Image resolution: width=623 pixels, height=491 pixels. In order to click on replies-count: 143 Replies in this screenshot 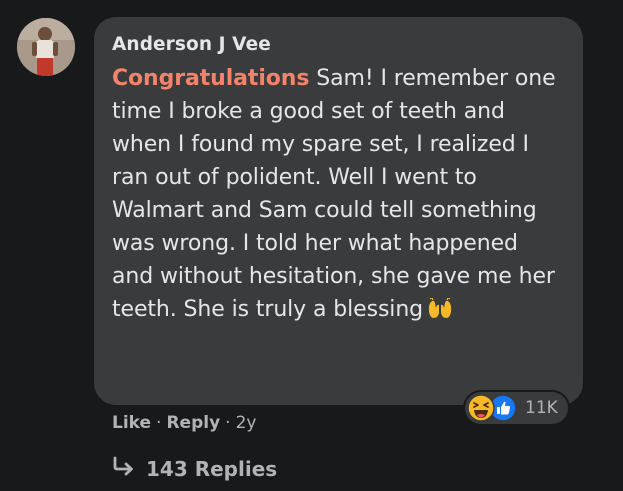, I will do `click(212, 468)`.